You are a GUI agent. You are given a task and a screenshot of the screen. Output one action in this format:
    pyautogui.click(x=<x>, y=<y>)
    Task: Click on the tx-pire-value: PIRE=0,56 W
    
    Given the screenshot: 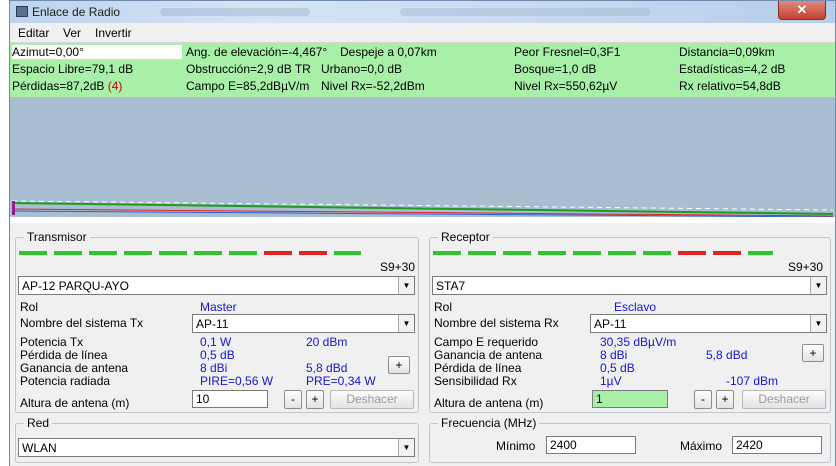 What is the action you would take?
    pyautogui.click(x=237, y=381)
    